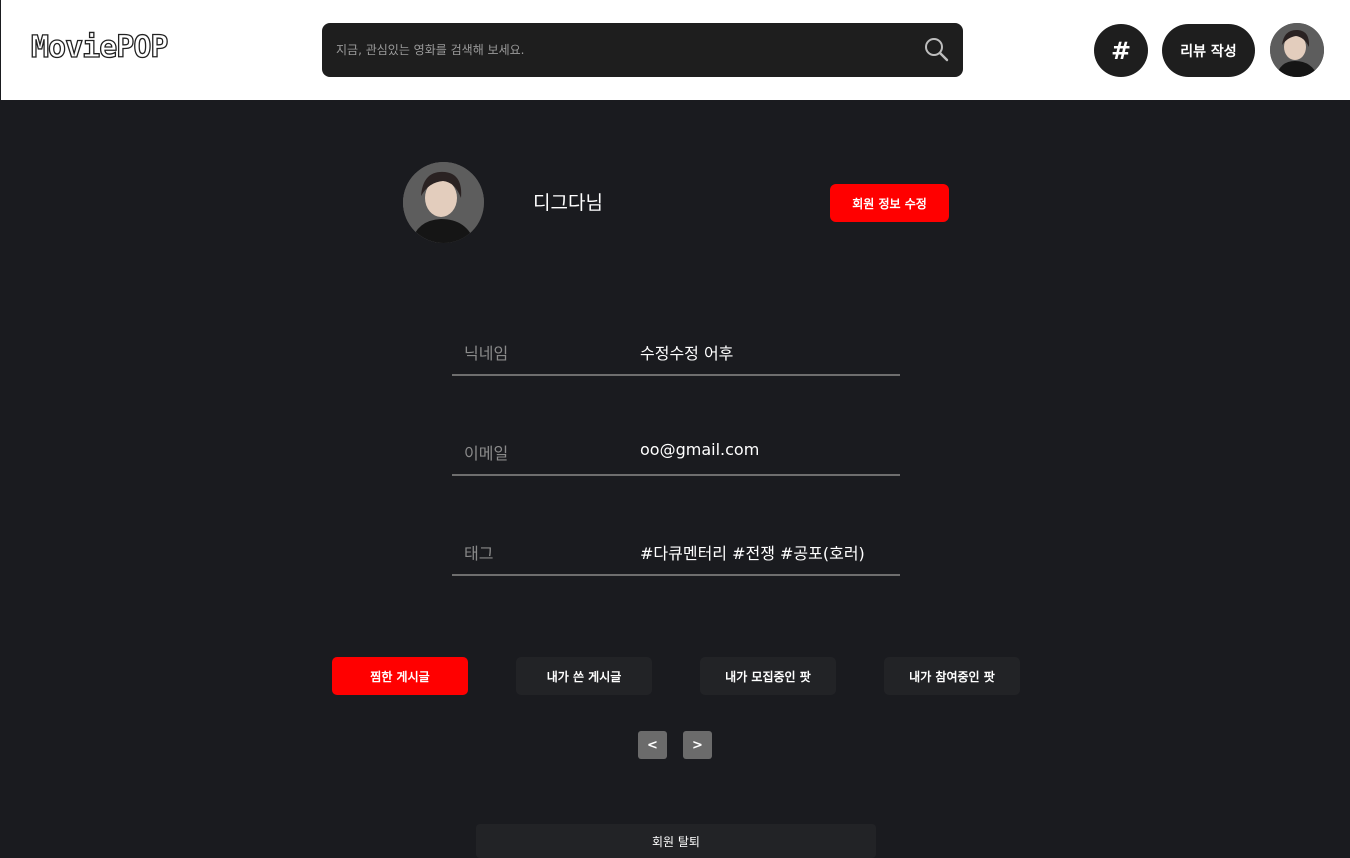  What do you see at coordinates (568, 203) in the screenshot?
I see `profile-username: 디그다님` at bounding box center [568, 203].